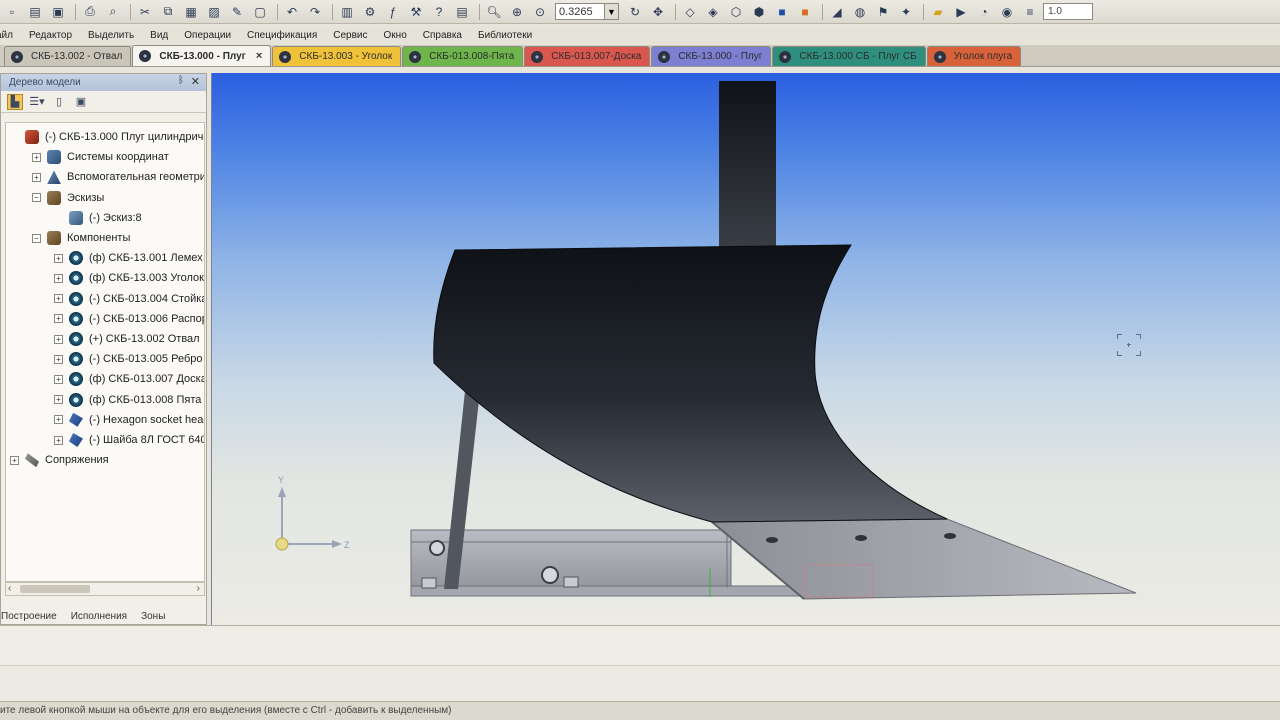 The image size is (1280, 720). What do you see at coordinates (395, 35) in the screenshot?
I see `menu-window: Окно` at bounding box center [395, 35].